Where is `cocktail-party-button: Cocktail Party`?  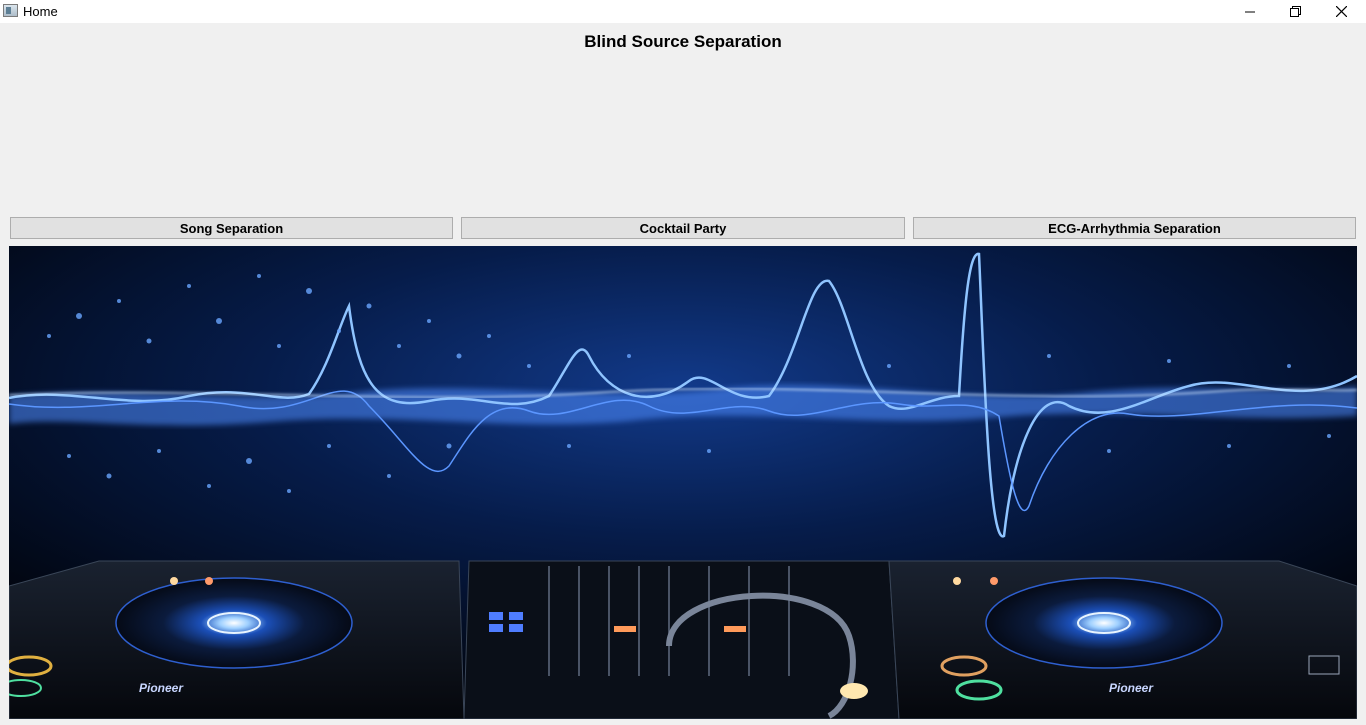 cocktail-party-button: Cocktail Party is located at coordinates (683, 228).